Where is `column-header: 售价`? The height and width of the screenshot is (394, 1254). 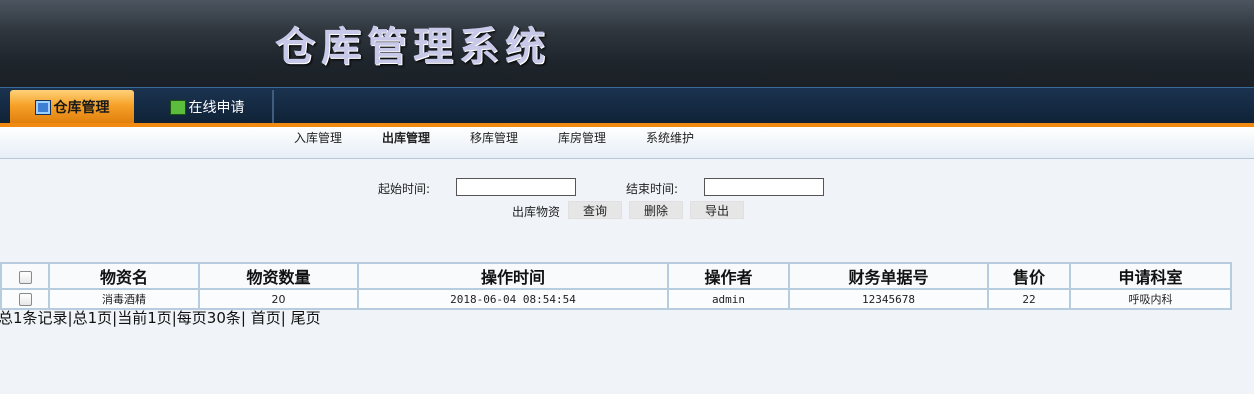 column-header: 售价 is located at coordinates (1029, 276).